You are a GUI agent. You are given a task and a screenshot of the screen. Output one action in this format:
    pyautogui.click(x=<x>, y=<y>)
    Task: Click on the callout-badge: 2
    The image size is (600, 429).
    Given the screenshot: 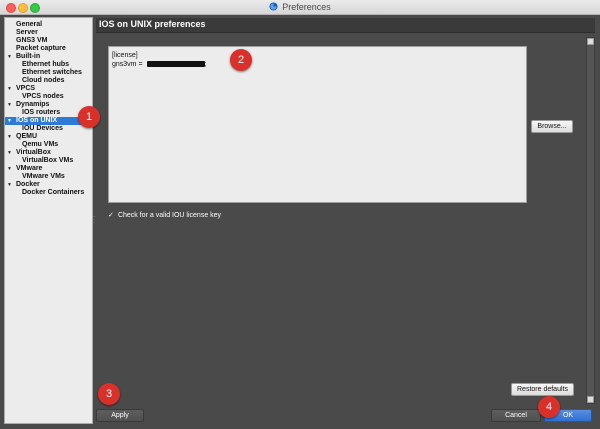 What is the action you would take?
    pyautogui.click(x=241, y=60)
    